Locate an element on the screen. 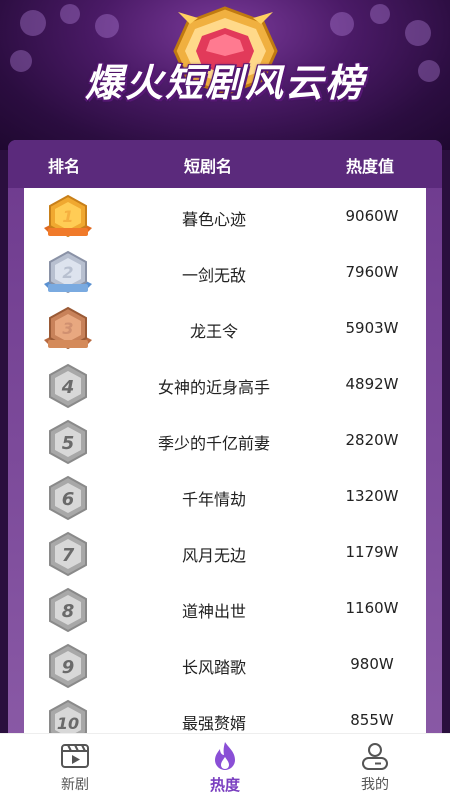 Image resolution: width=450 pixels, height=800 pixels. tab-mine: 我的 is located at coordinates (375, 767).